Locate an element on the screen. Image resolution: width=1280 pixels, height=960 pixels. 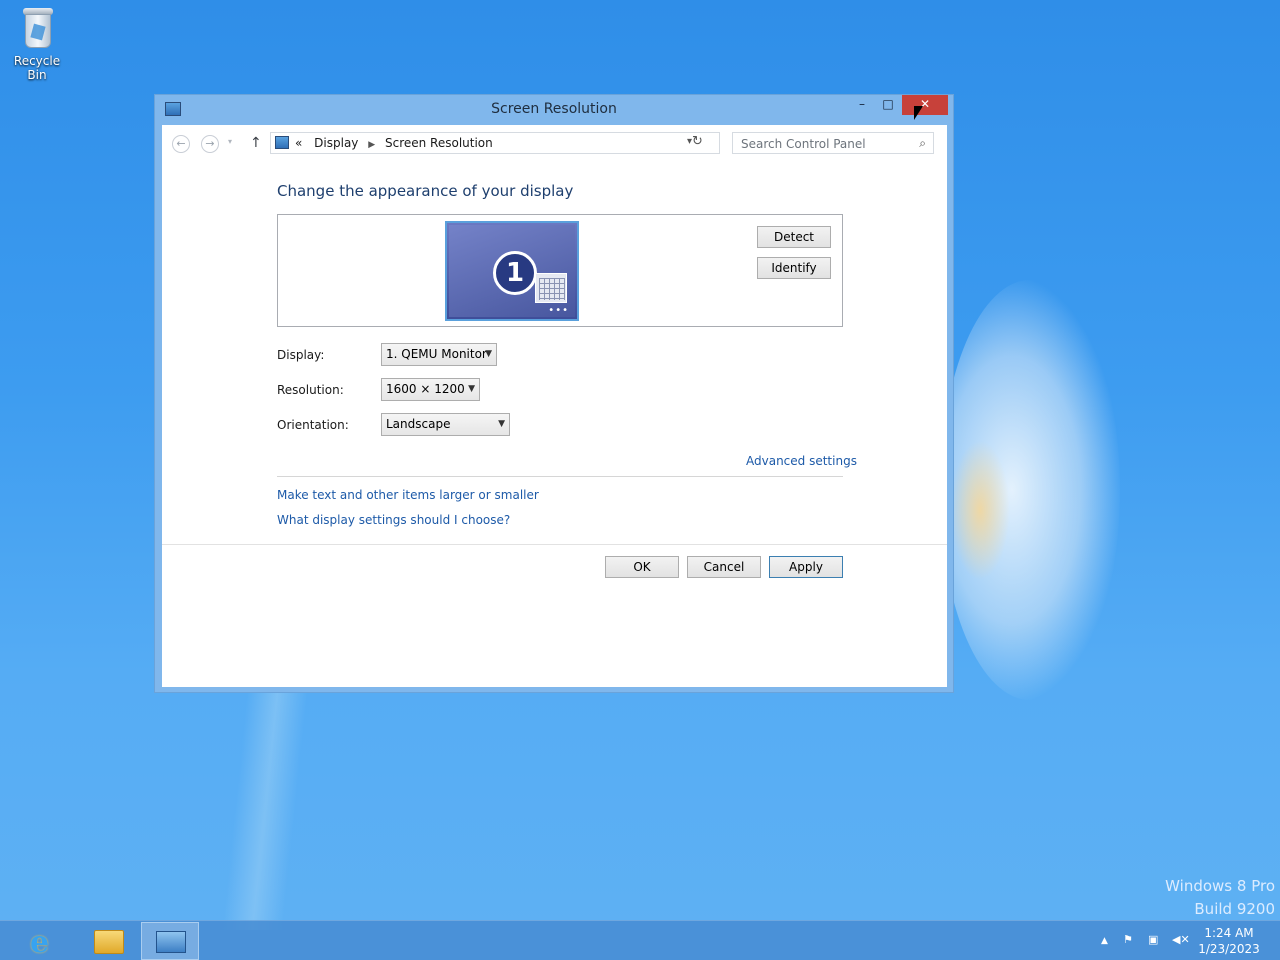
taskbar-file-explorer is located at coordinates (109, 941).